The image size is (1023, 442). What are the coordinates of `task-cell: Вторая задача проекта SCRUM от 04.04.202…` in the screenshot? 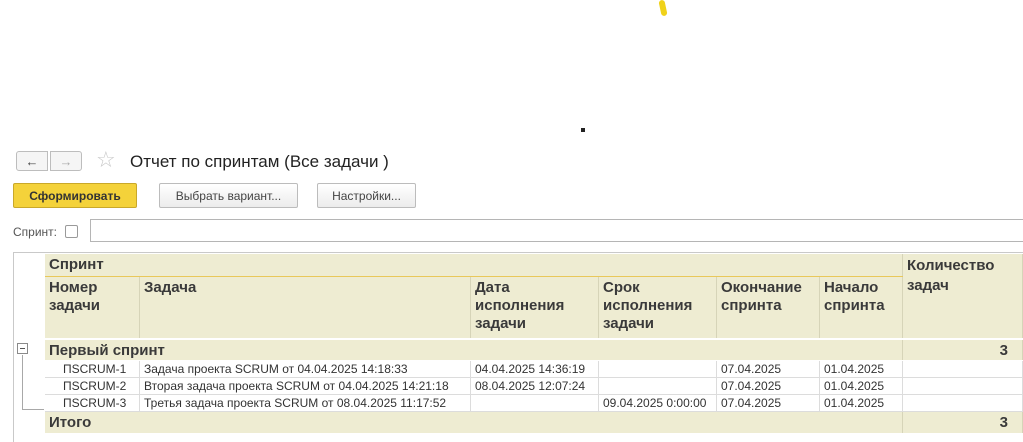 It's located at (305, 386).